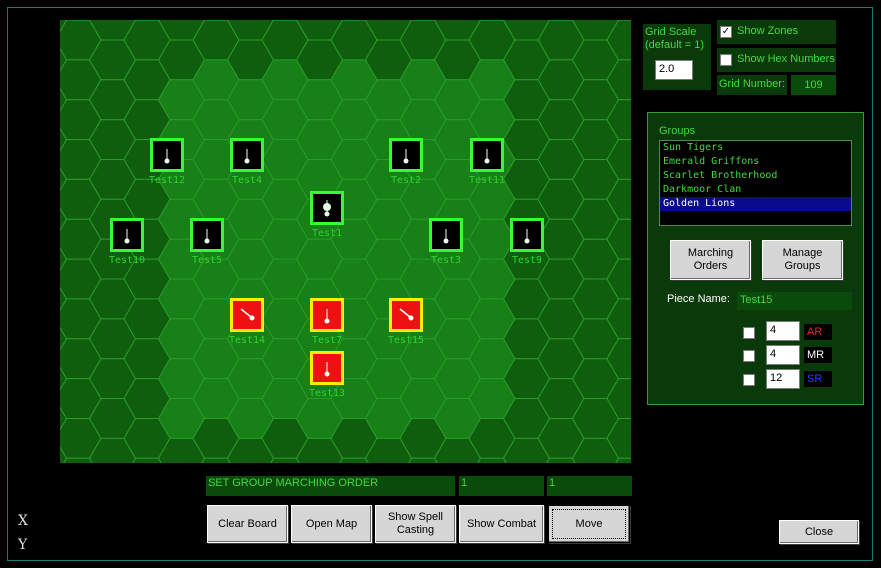 This screenshot has width=881, height=568. Describe the element at coordinates (23, 521) in the screenshot. I see `x-coord-label: X` at that location.